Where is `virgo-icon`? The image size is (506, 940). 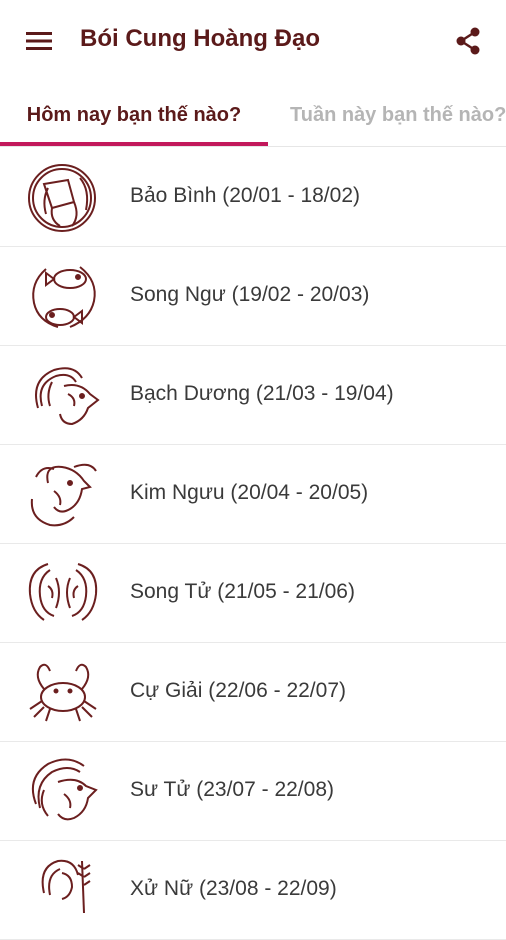
virgo-icon is located at coordinates (63, 891).